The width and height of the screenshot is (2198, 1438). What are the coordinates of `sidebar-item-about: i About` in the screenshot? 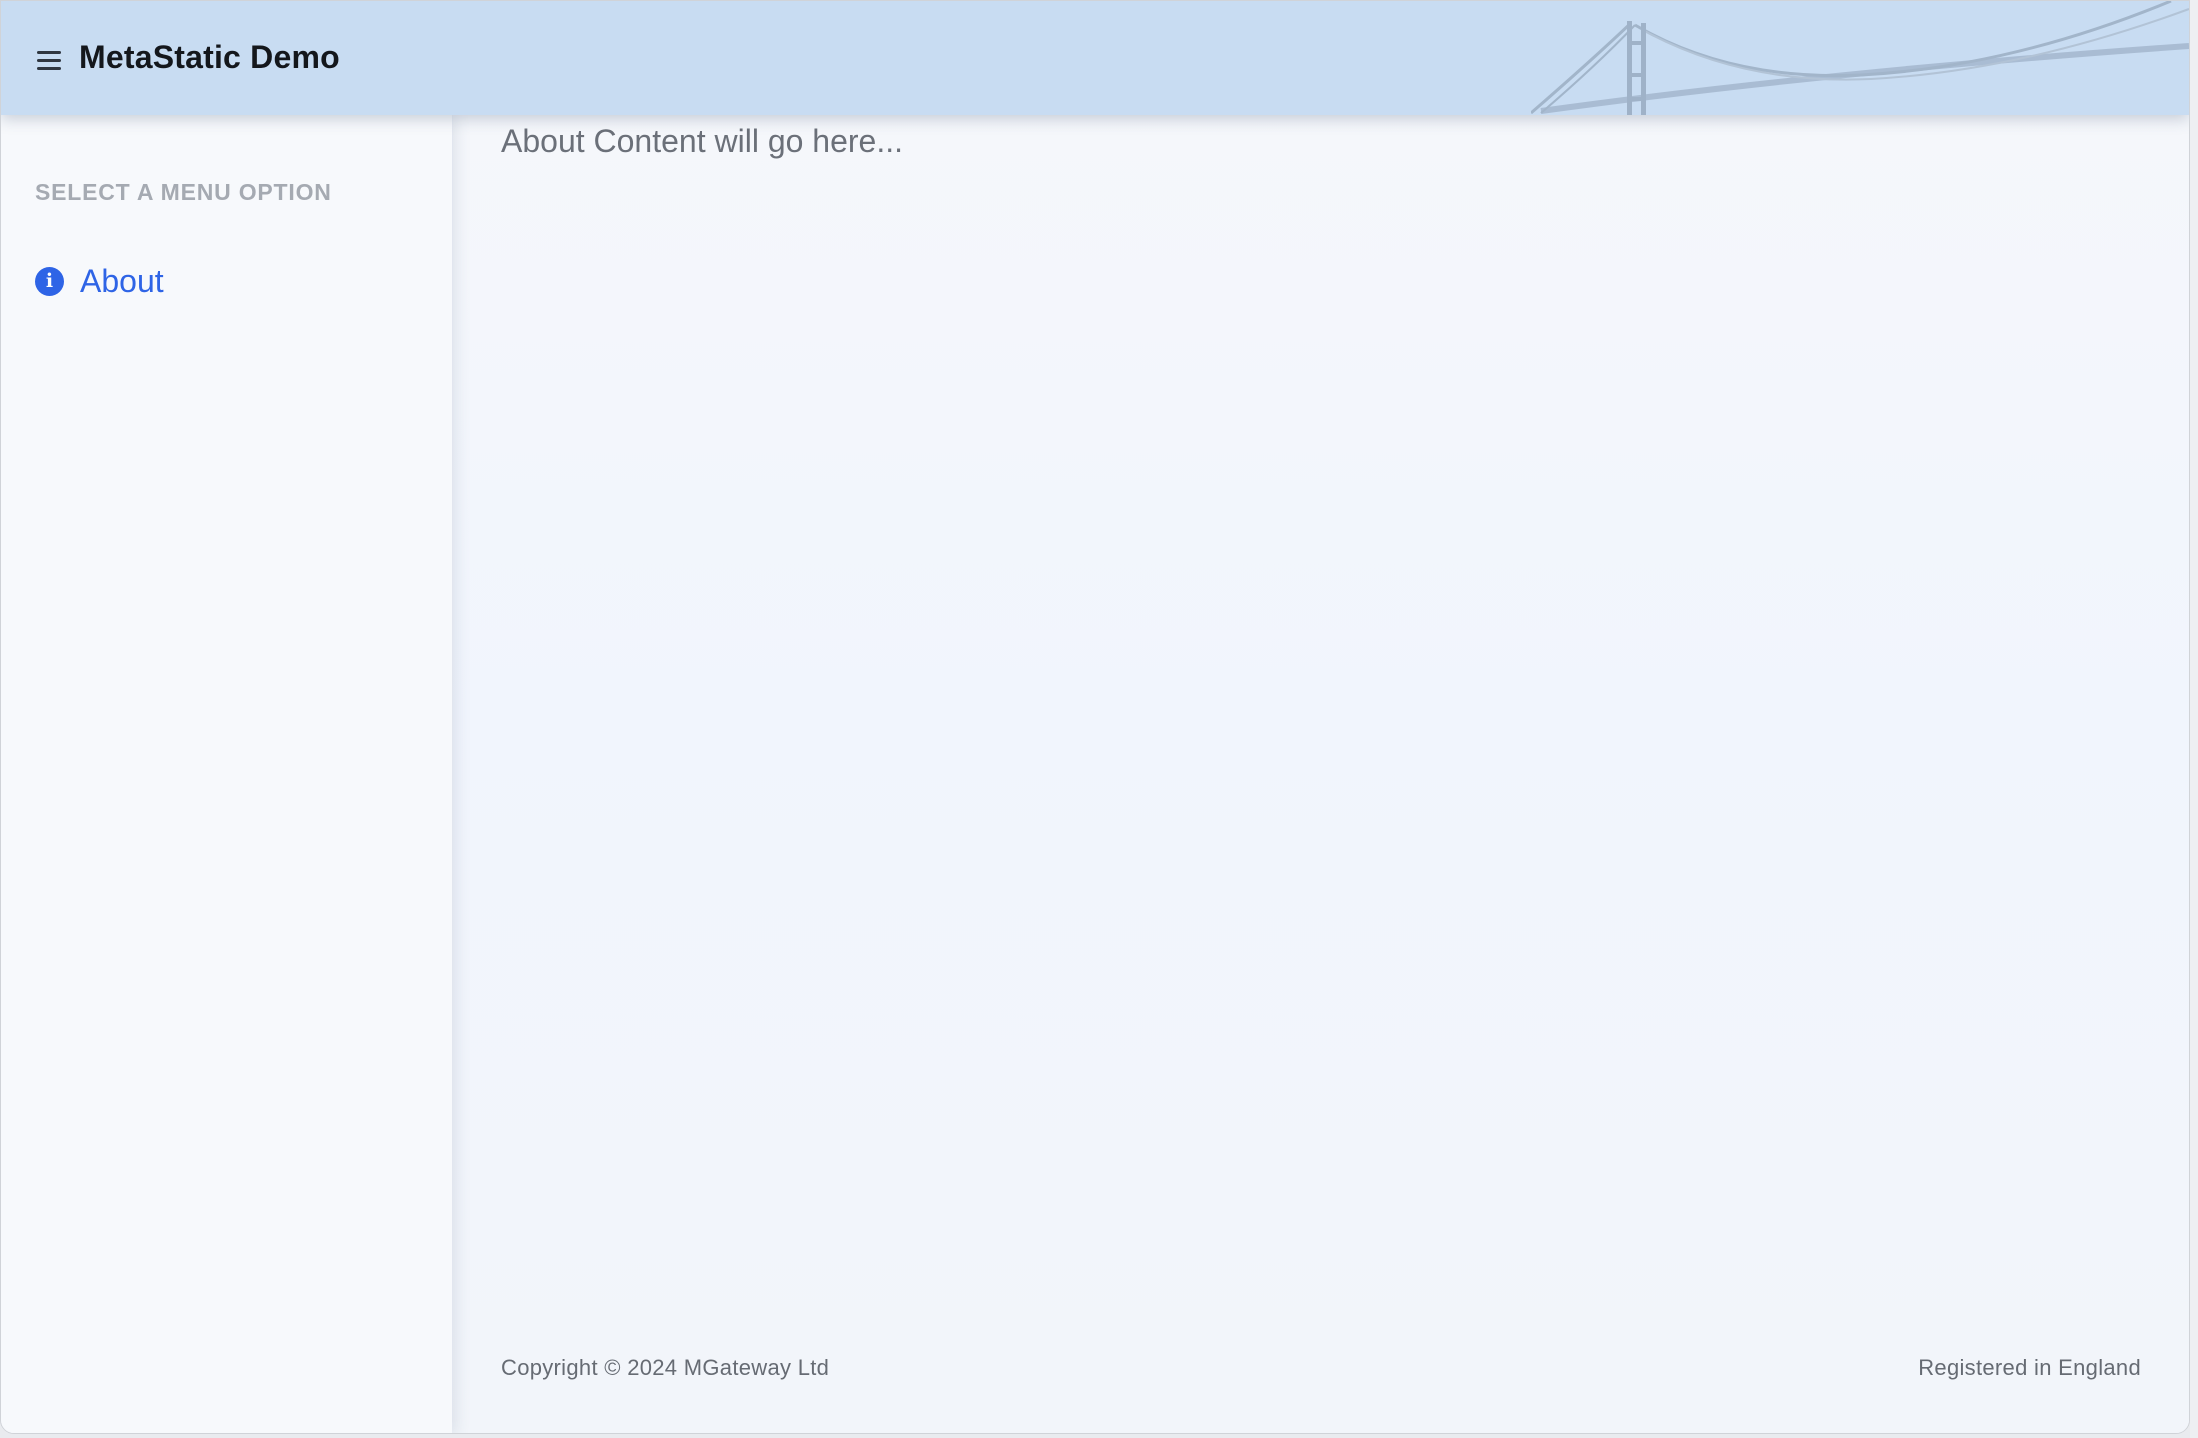 It's located at (99, 281).